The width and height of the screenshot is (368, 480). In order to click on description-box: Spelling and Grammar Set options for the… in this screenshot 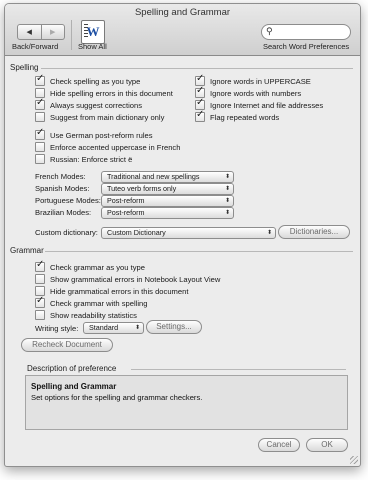, I will do `click(186, 402)`.